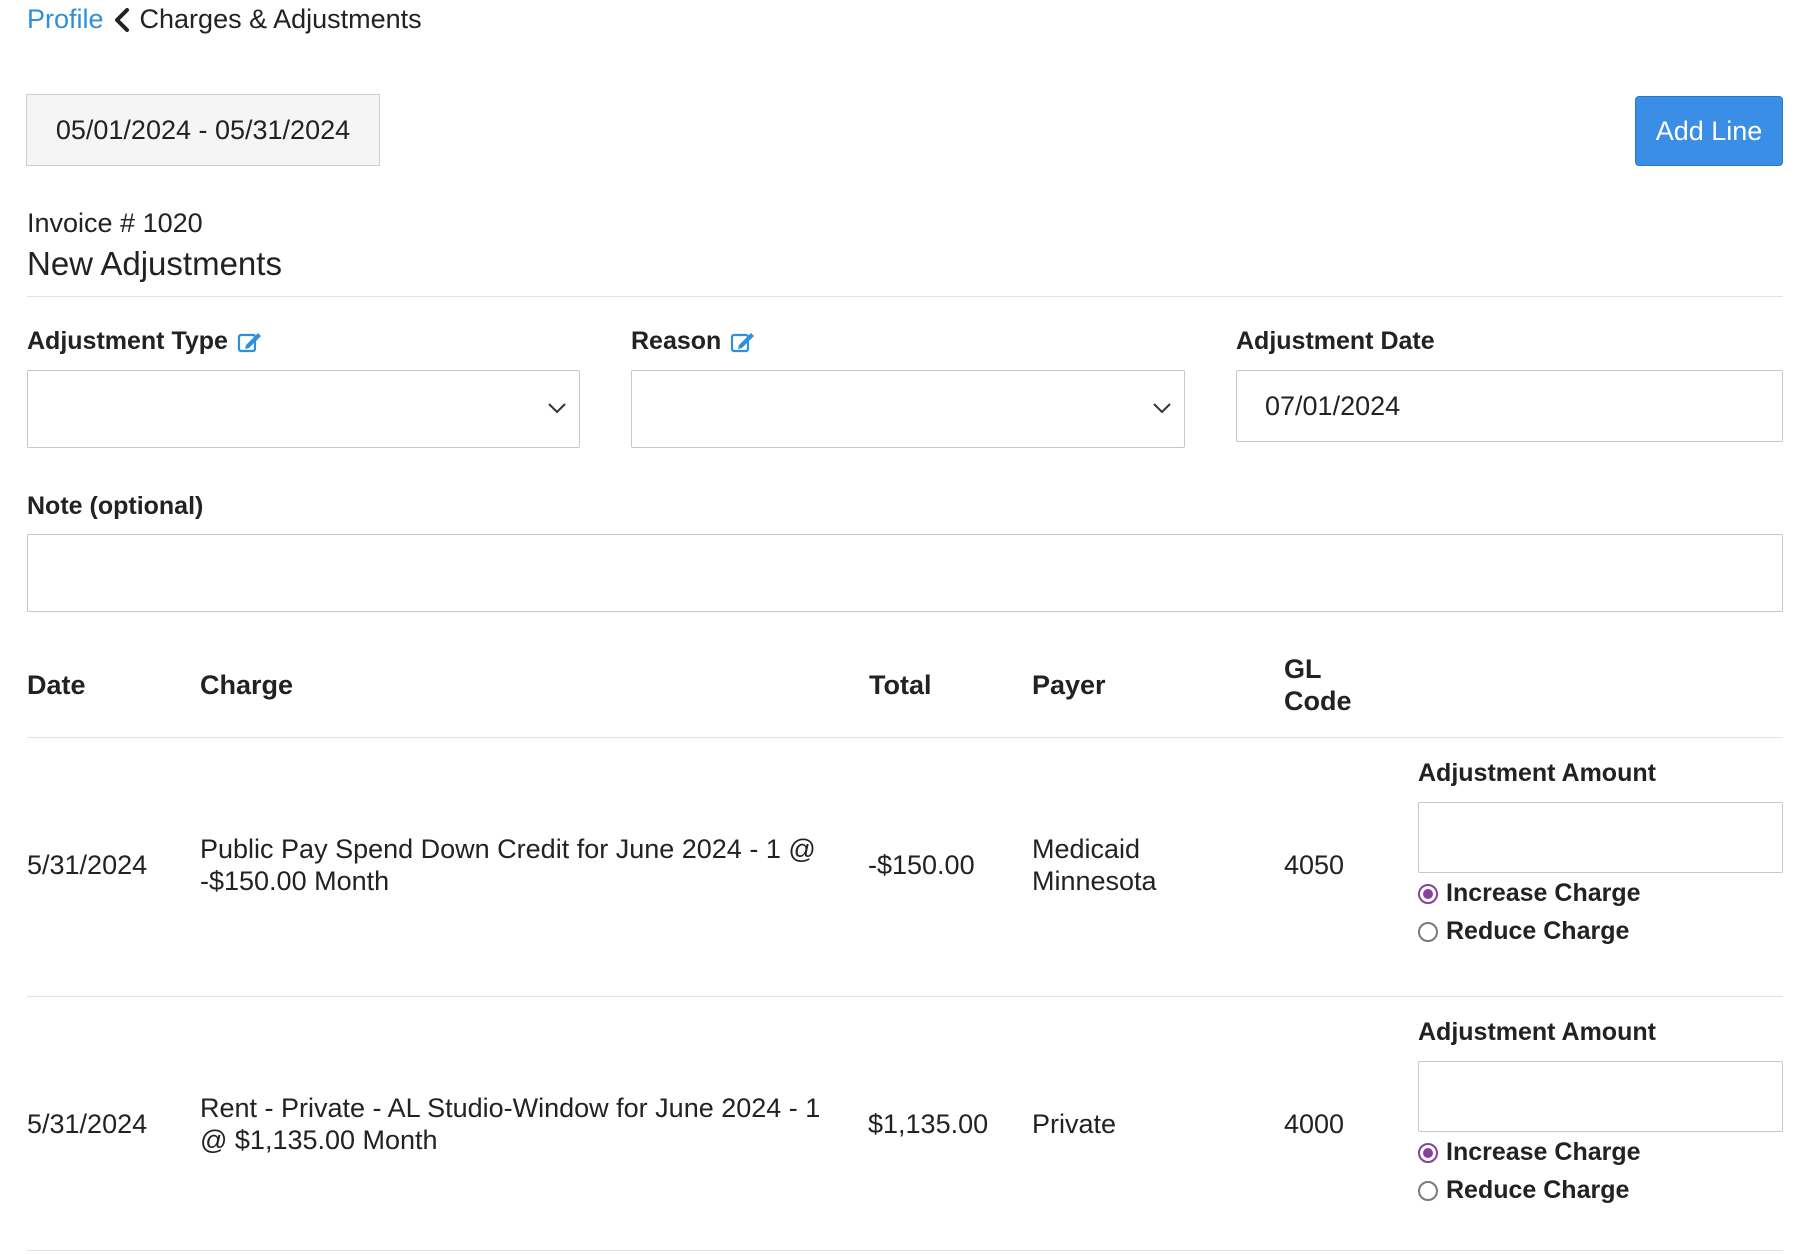 This screenshot has width=1800, height=1255. I want to click on header-total: Total, so click(900, 685).